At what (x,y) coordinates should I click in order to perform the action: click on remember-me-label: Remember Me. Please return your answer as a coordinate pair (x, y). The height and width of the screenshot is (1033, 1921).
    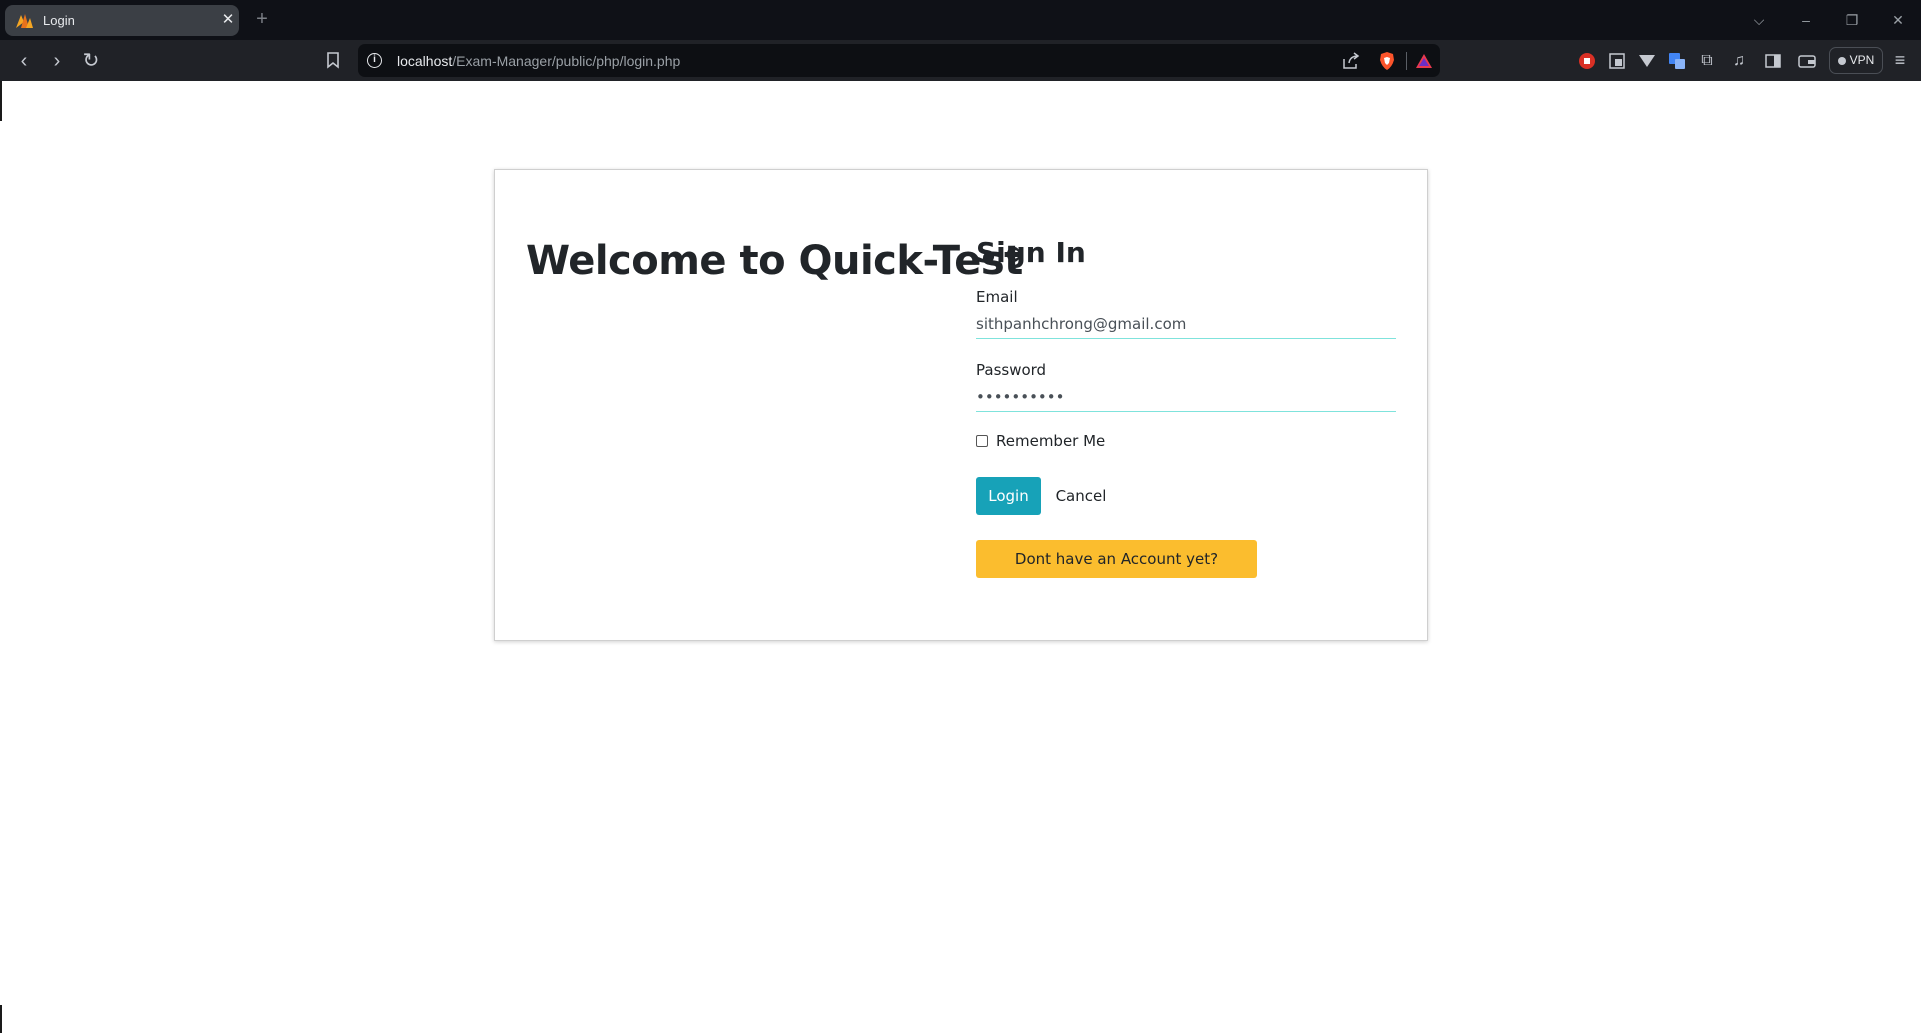
    Looking at the image, I should click on (1050, 441).